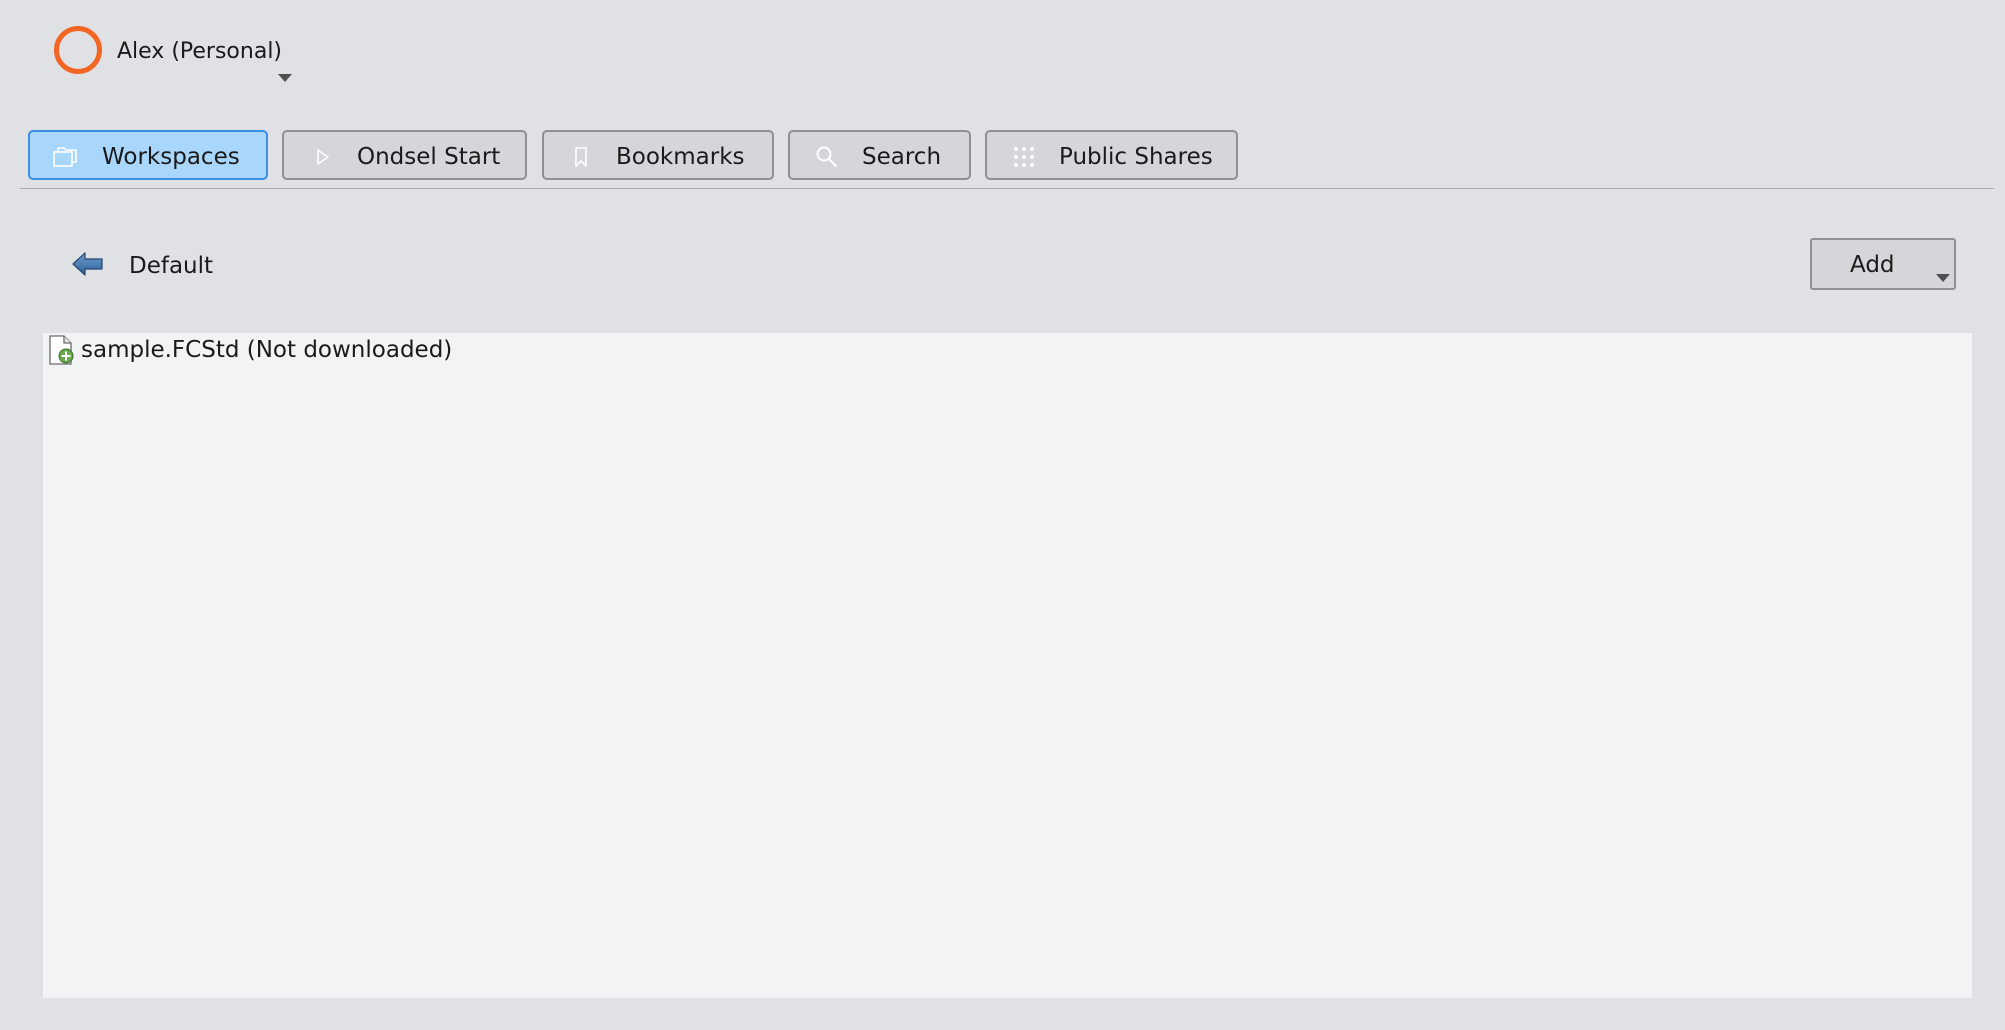  I want to click on play-icon, so click(323, 157).